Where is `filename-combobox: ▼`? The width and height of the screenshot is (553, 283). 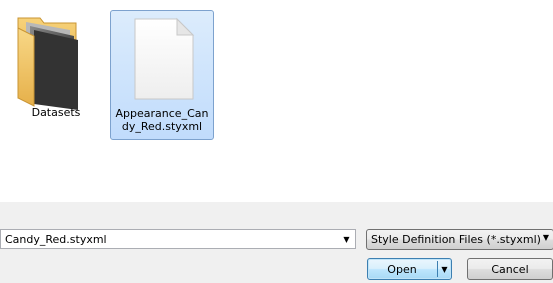 filename-combobox: ▼ is located at coordinates (178, 239).